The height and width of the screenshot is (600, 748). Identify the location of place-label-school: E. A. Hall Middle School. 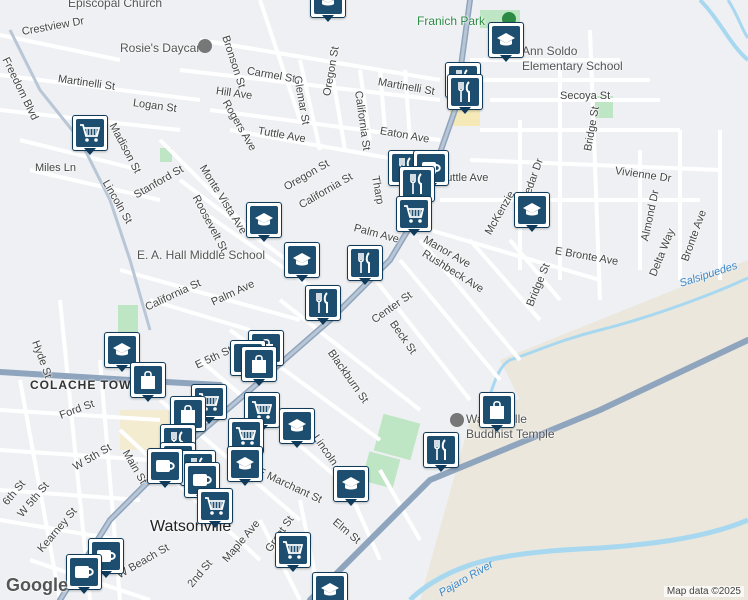
(201, 255).